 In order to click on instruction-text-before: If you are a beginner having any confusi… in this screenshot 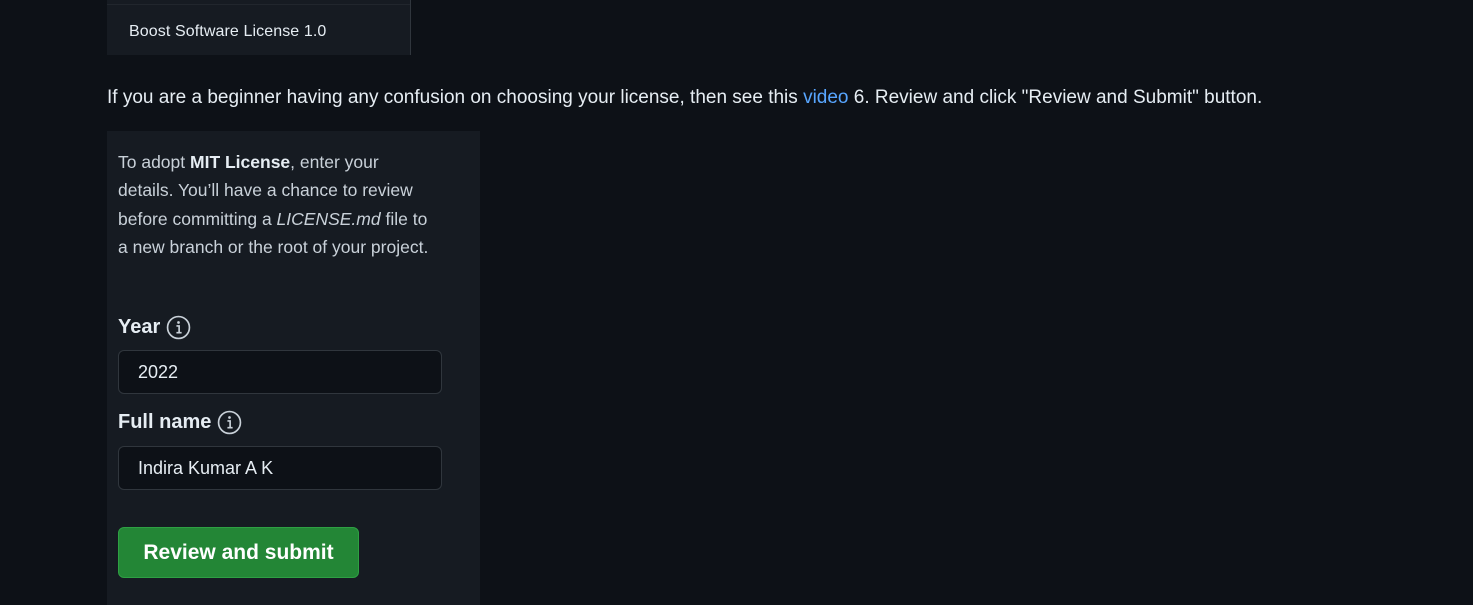, I will do `click(455, 97)`.